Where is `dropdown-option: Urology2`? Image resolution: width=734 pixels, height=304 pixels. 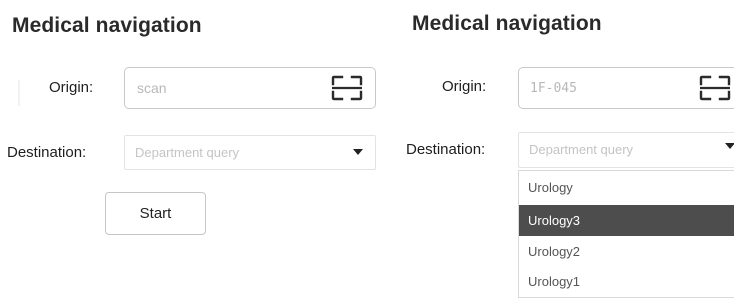
dropdown-option: Urology2 is located at coordinates (626, 251).